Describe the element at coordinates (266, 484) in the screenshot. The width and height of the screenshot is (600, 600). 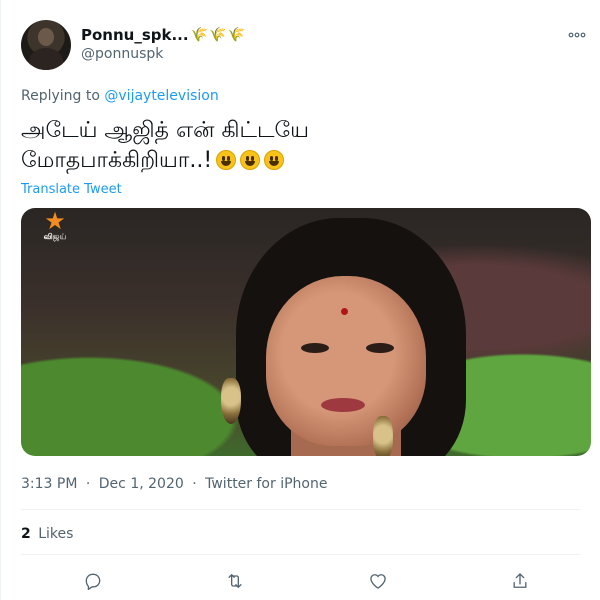
I see `tweet-source: Twitter for iPhone` at that location.